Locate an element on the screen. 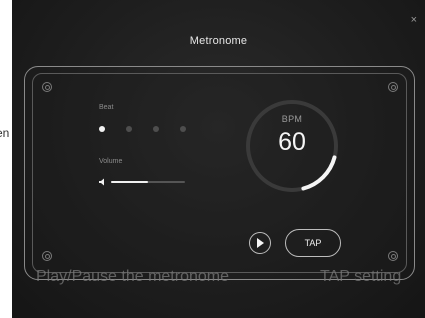 This screenshot has width=425, height=318. play-caption: Play/Pause the metronome is located at coordinates (132, 276).